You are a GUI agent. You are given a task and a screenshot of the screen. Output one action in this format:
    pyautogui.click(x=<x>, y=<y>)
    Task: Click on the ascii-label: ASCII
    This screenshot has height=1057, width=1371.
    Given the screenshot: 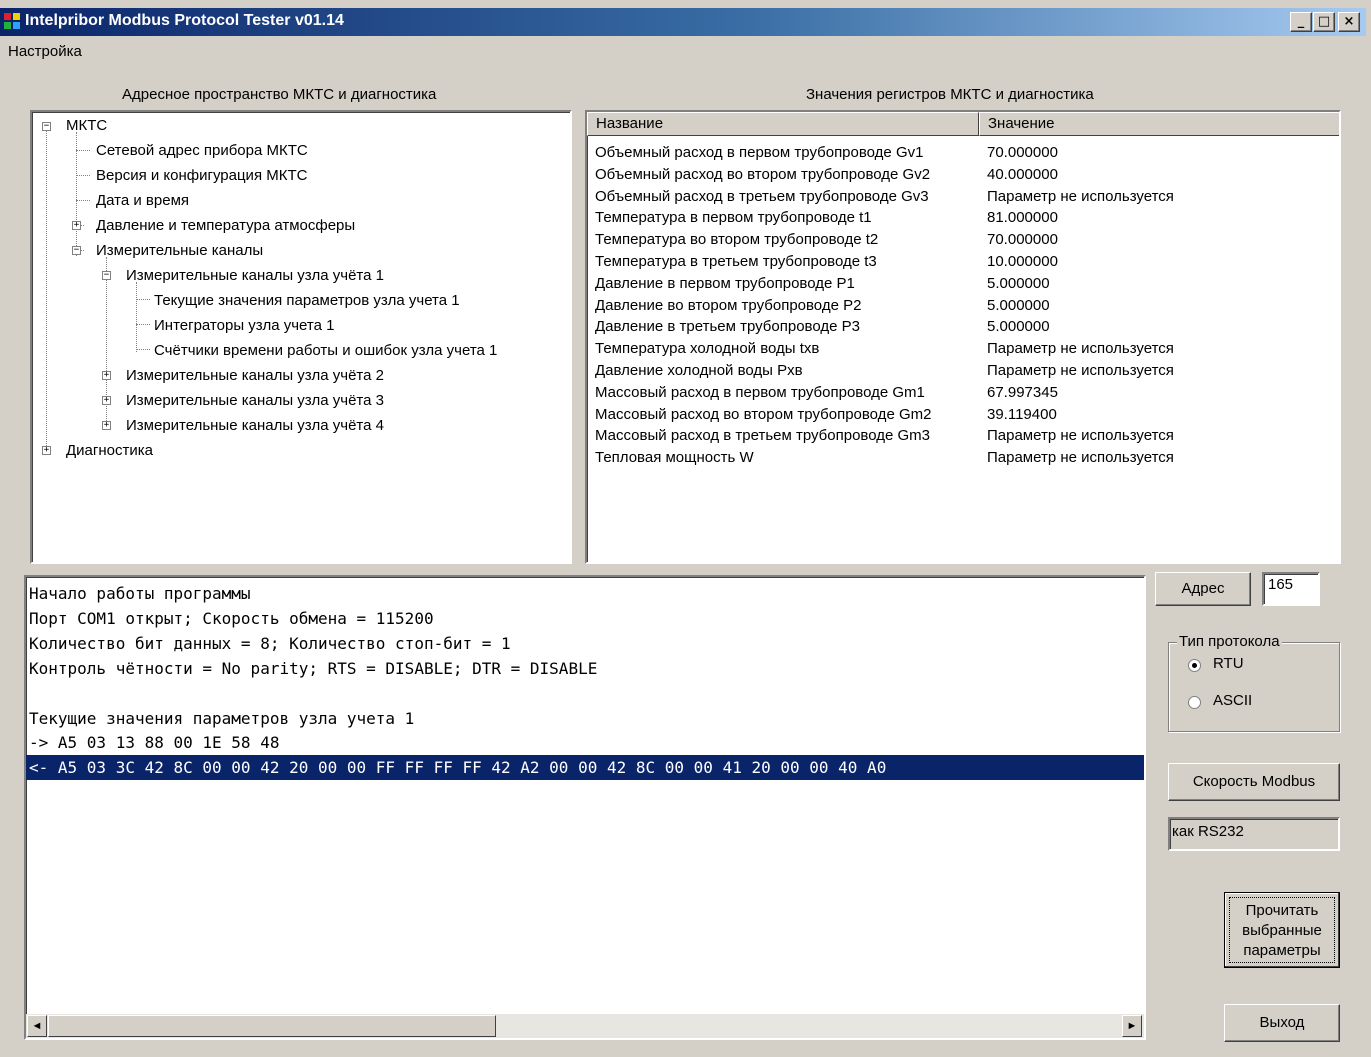 What is the action you would take?
    pyautogui.click(x=1232, y=700)
    